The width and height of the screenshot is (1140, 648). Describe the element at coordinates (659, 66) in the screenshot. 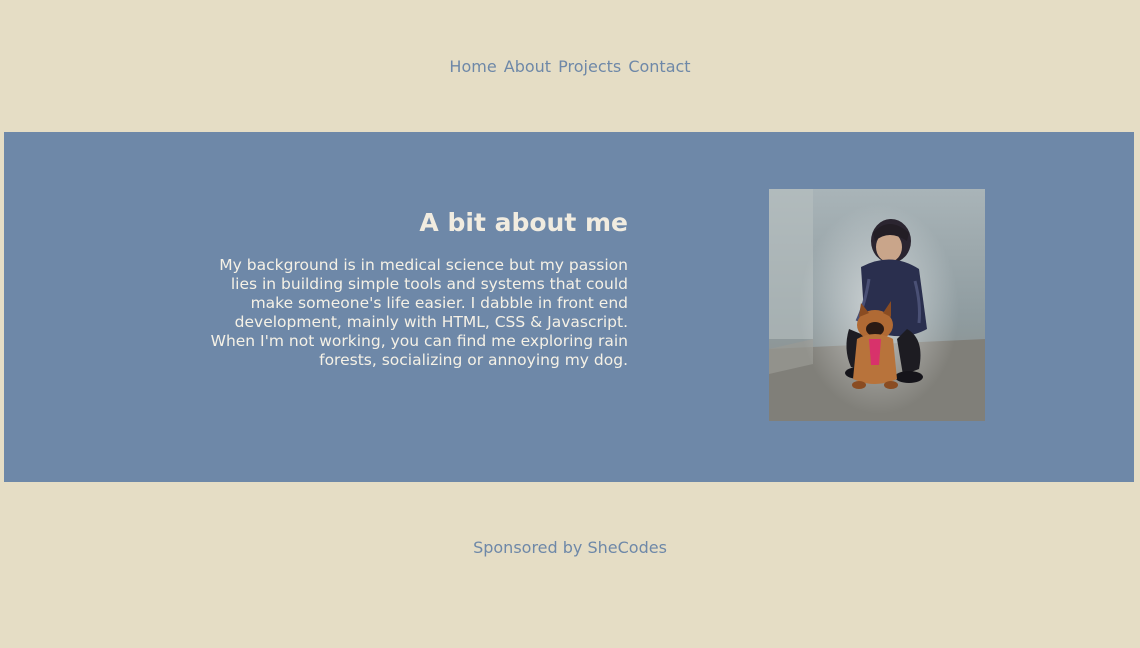

I see `nav-link-contact: Contact` at that location.